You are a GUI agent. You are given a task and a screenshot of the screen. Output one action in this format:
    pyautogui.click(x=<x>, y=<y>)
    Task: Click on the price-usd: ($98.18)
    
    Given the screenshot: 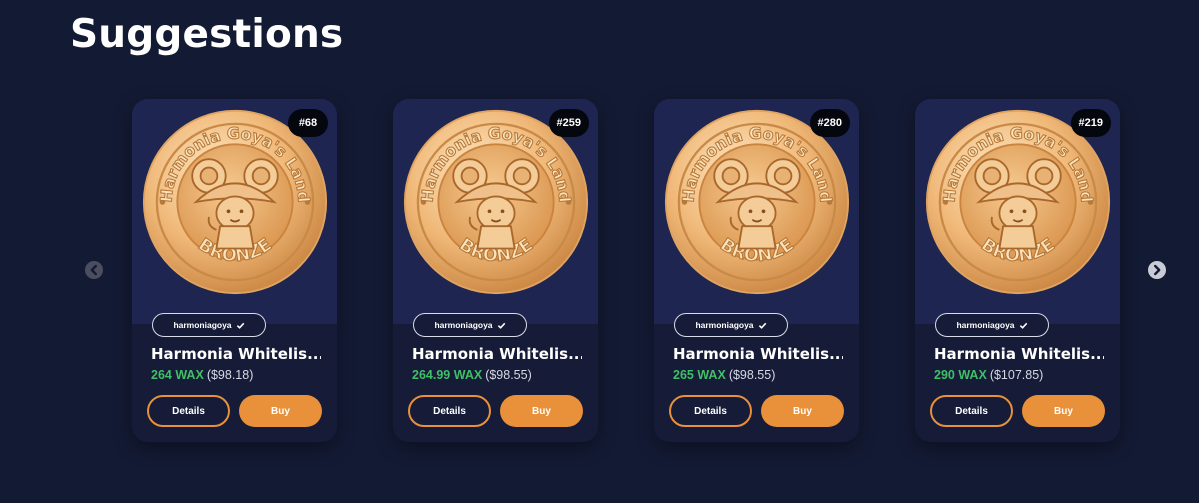 What is the action you would take?
    pyautogui.click(x=230, y=375)
    